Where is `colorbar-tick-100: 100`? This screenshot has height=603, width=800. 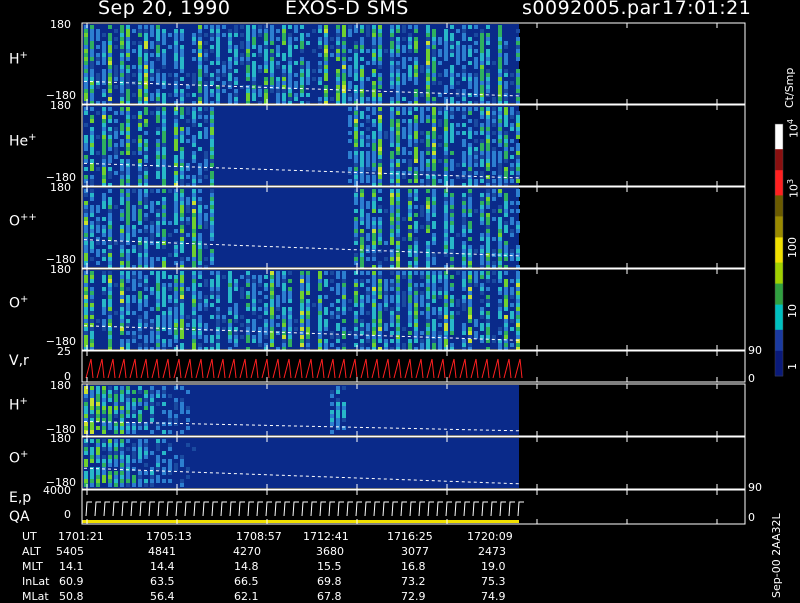
colorbar-tick-100: 100 is located at coordinates (792, 247).